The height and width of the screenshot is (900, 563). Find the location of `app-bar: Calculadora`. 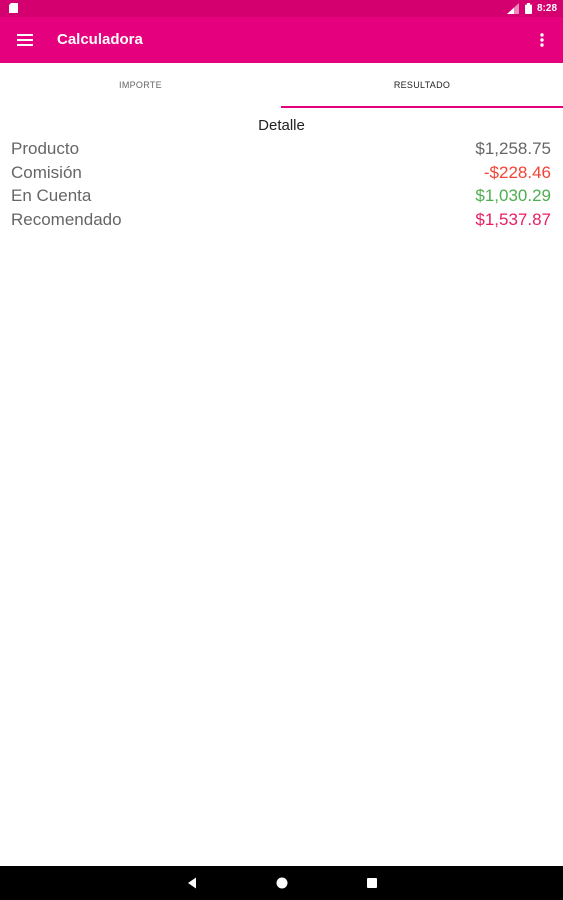

app-bar: Calculadora is located at coordinates (281, 40).